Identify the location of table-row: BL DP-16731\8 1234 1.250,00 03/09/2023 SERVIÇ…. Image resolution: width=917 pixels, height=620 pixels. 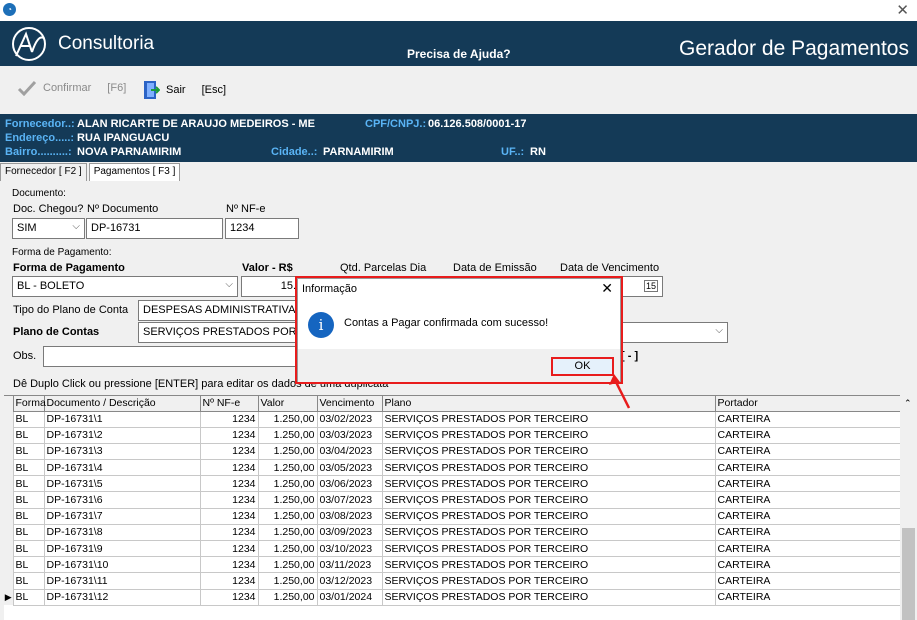
(452, 532).